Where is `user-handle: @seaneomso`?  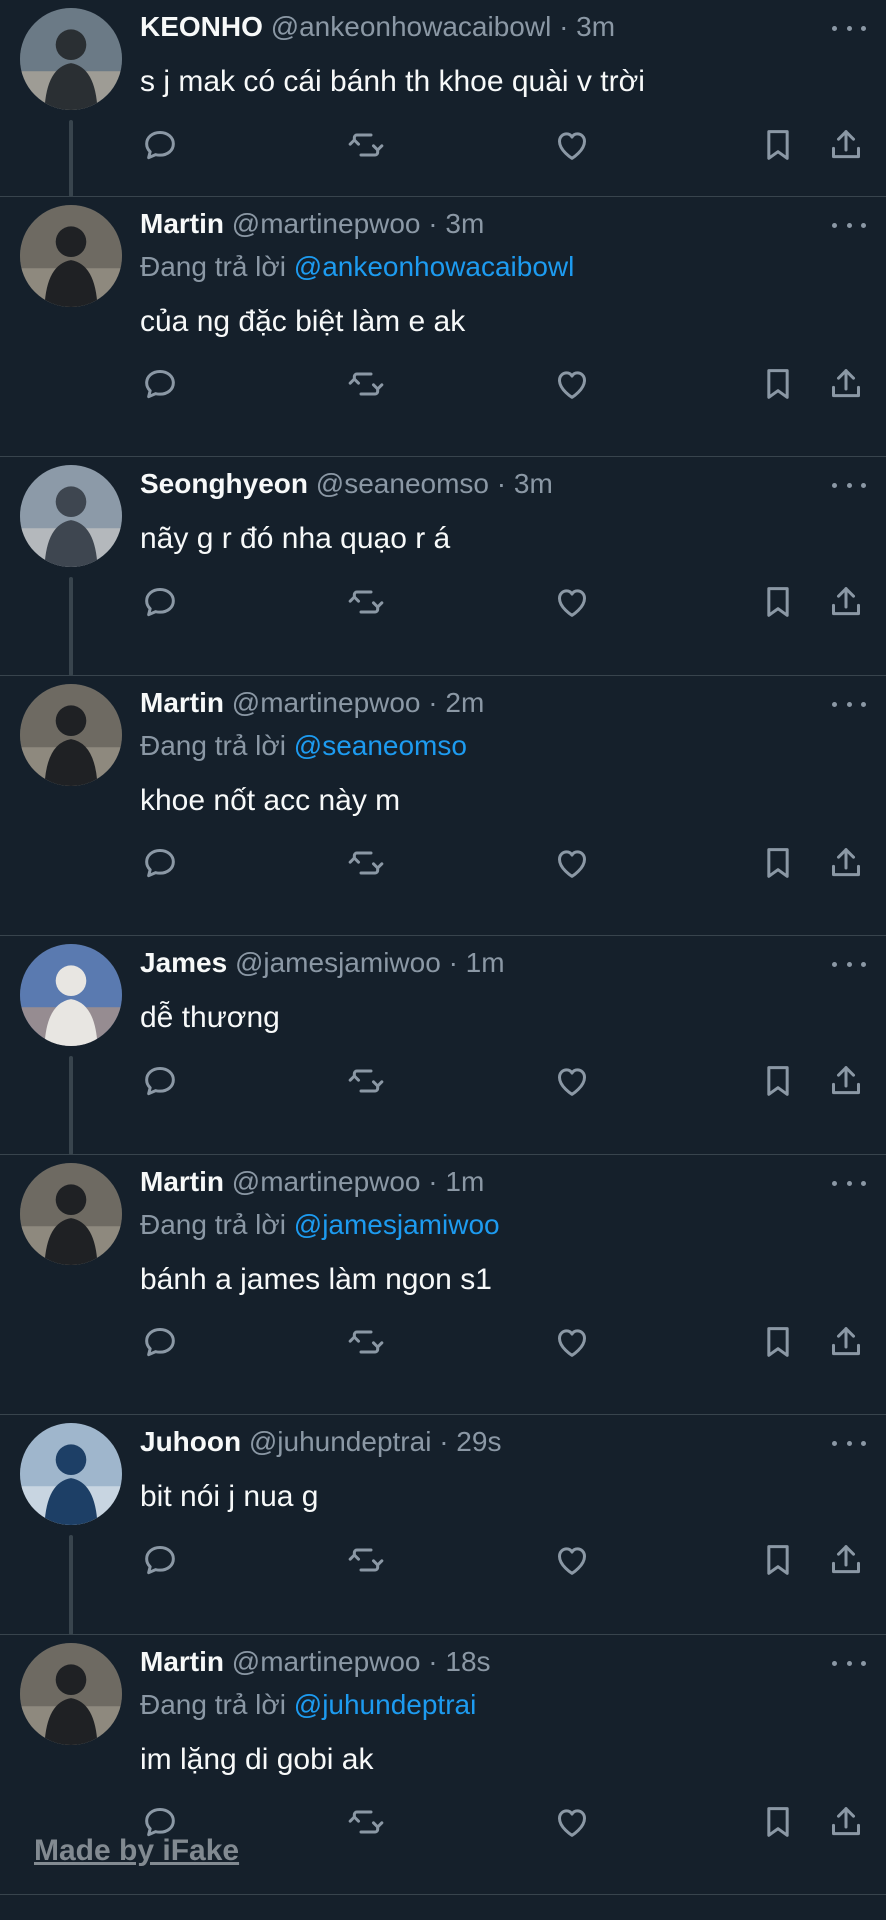 user-handle: @seaneomso is located at coordinates (402, 483).